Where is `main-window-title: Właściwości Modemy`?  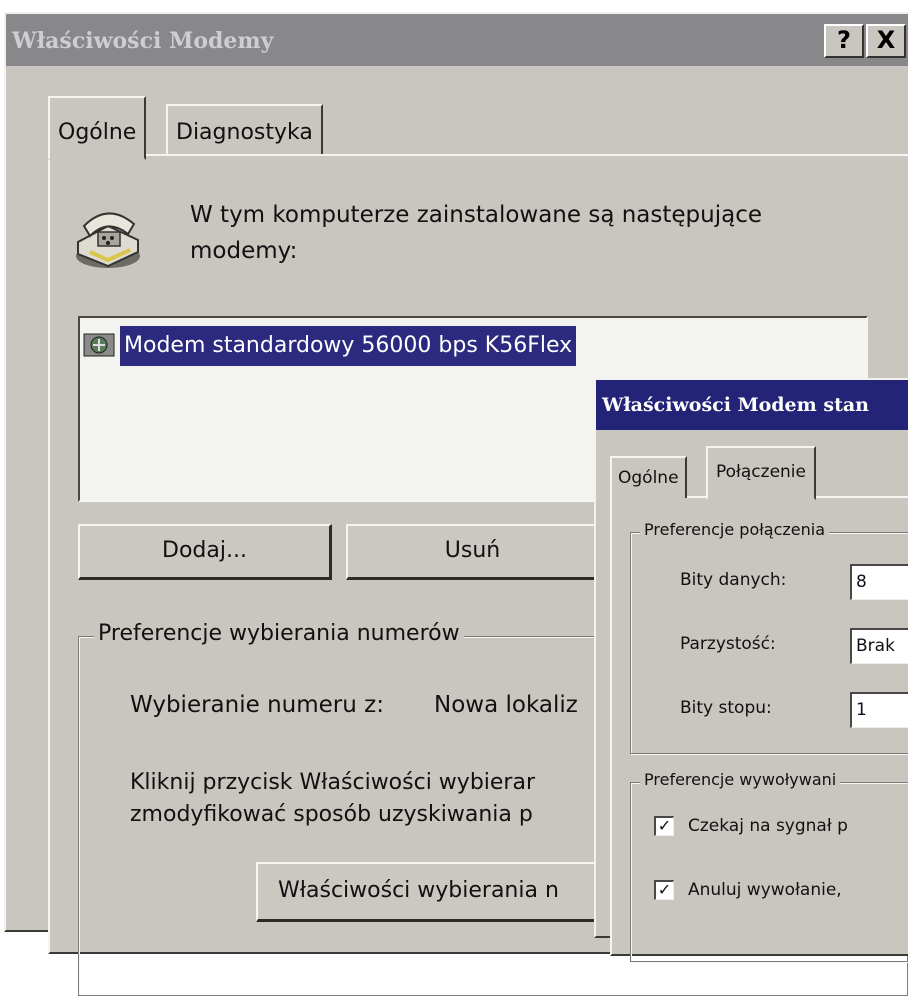
main-window-title: Właściwości Modemy is located at coordinates (143, 41).